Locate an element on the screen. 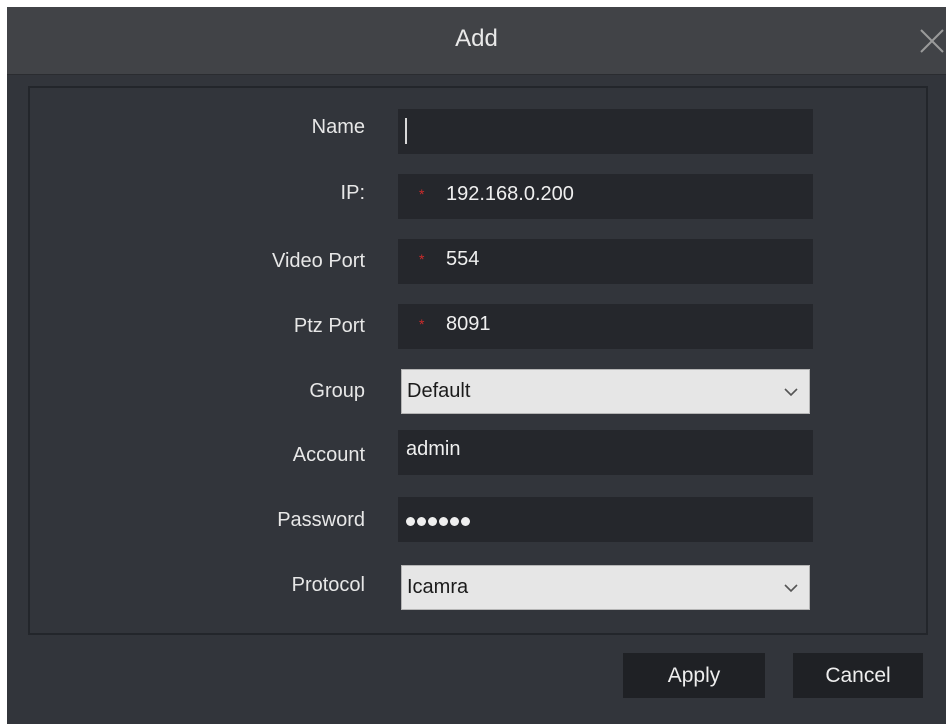 The width and height of the screenshot is (946, 724). account-input: admin is located at coordinates (605, 452).